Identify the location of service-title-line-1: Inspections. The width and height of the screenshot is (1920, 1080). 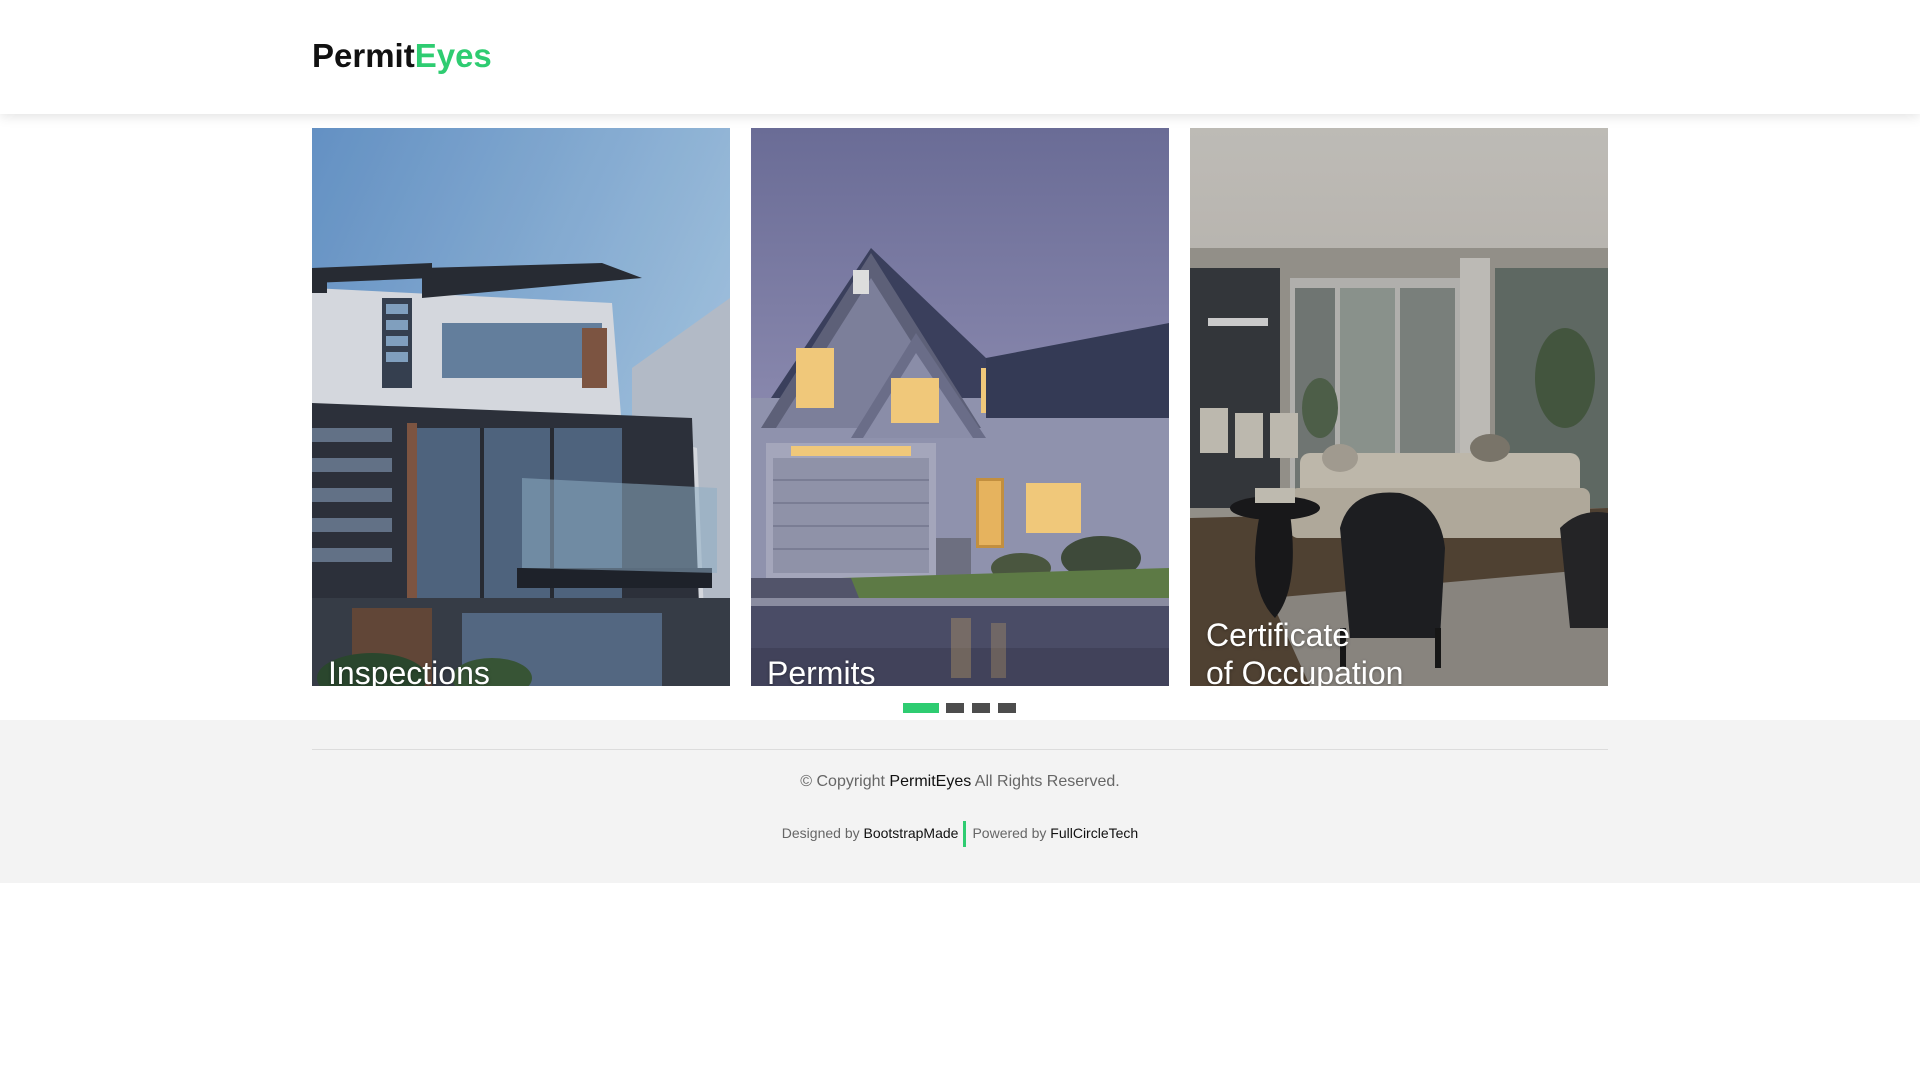
(409, 670).